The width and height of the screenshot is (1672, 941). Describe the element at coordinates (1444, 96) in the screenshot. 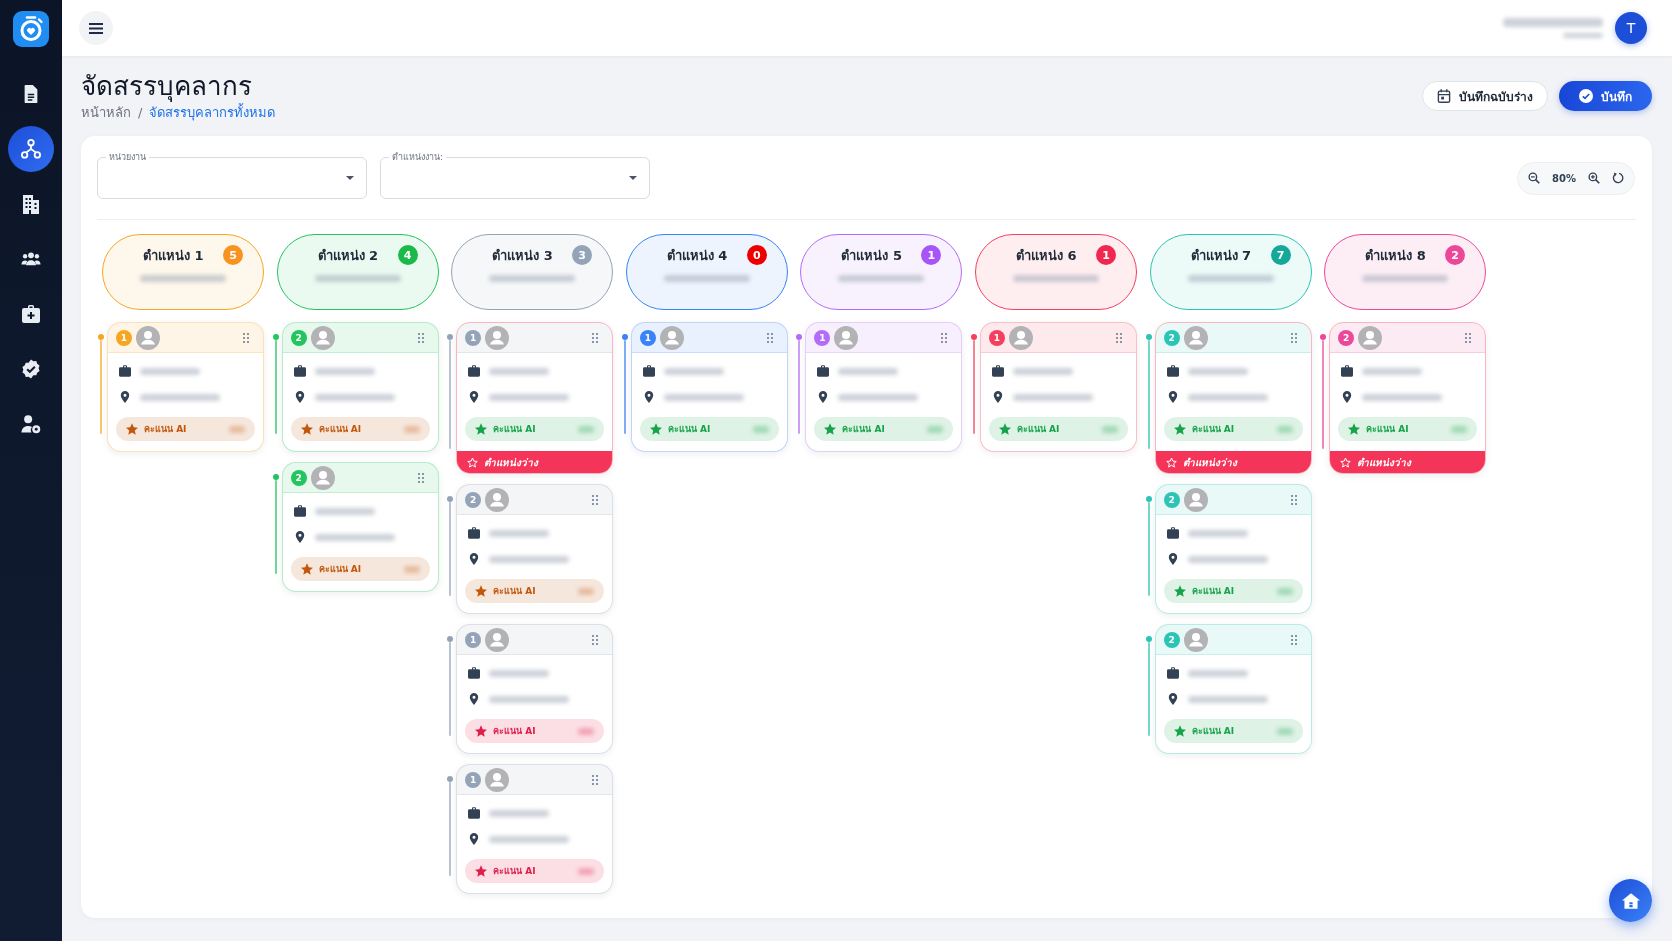

I see `calendar-icon` at that location.